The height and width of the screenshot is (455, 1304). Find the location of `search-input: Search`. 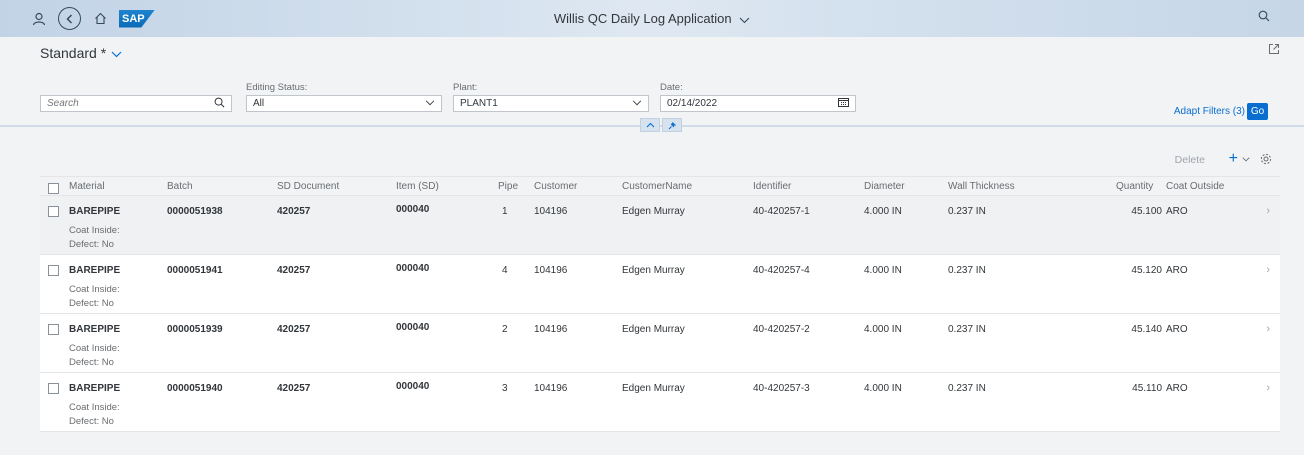

search-input: Search is located at coordinates (136, 103).